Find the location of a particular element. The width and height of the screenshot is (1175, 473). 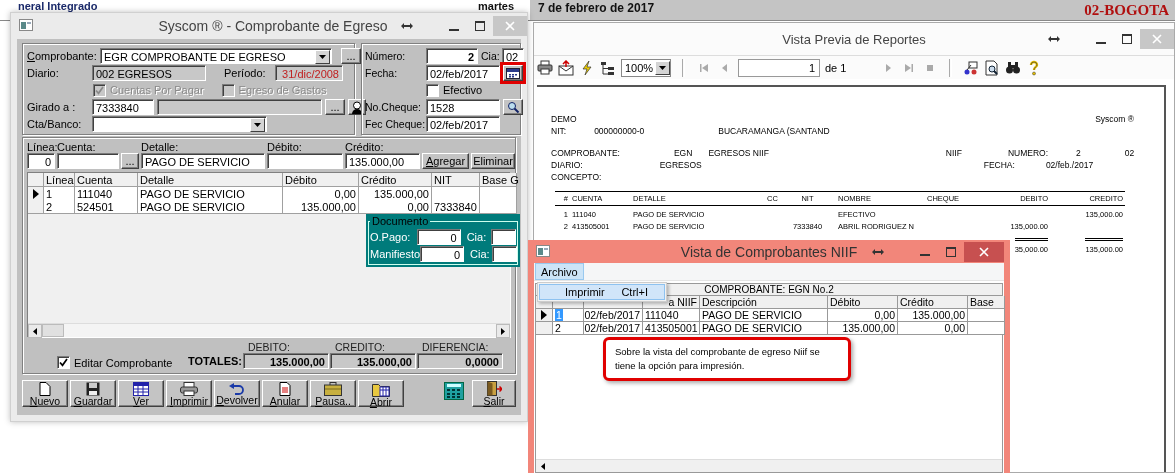

door-icon is located at coordinates (494, 388).